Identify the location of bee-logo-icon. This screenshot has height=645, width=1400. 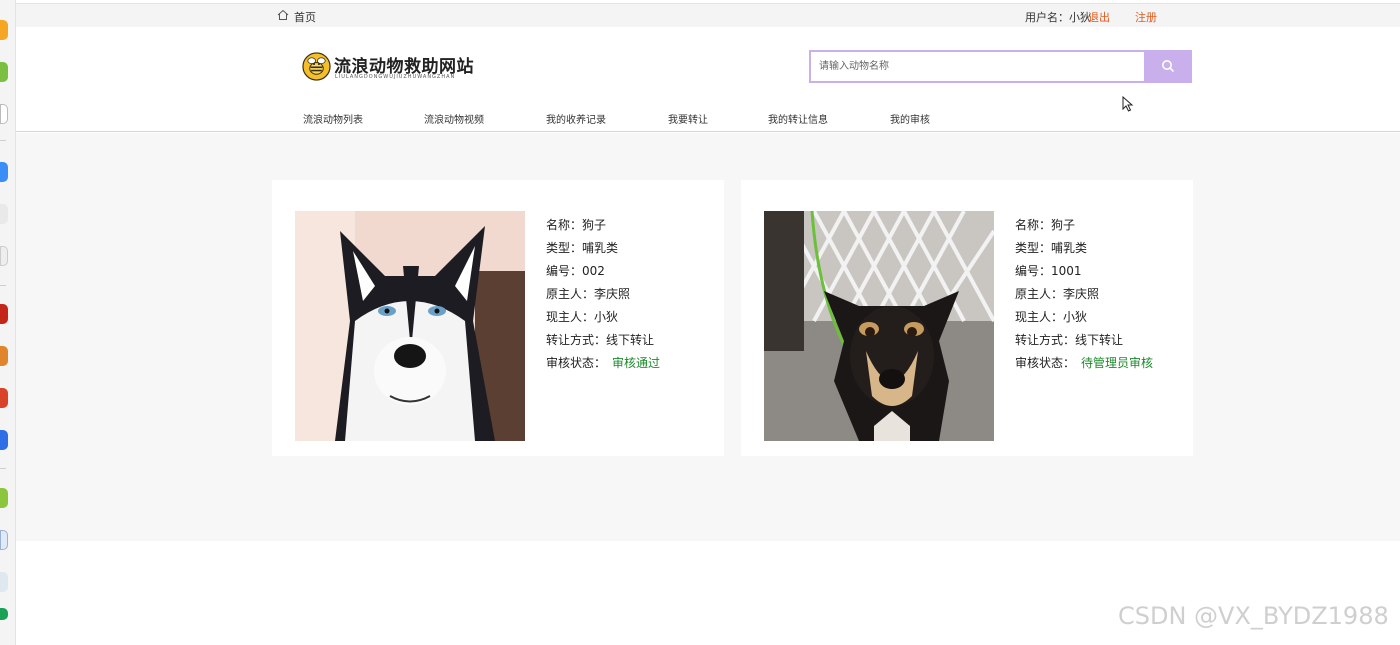
(316, 66).